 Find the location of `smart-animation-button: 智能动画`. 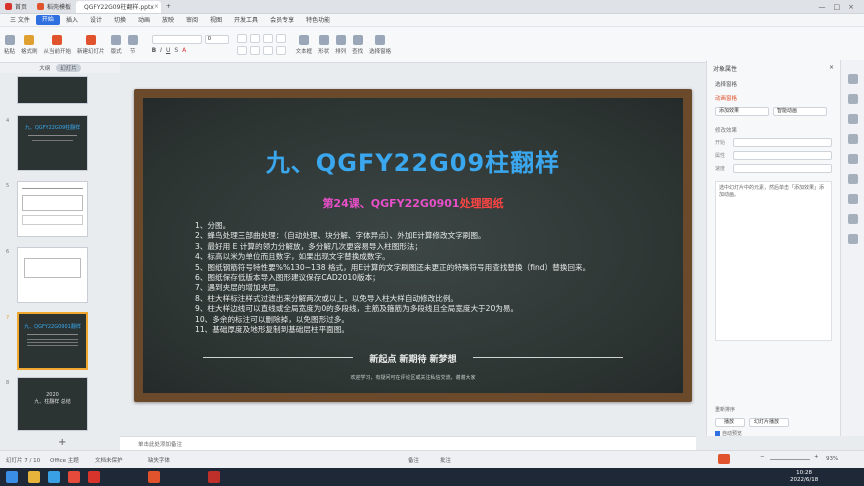

smart-animation-button: 智能动画 is located at coordinates (800, 111).